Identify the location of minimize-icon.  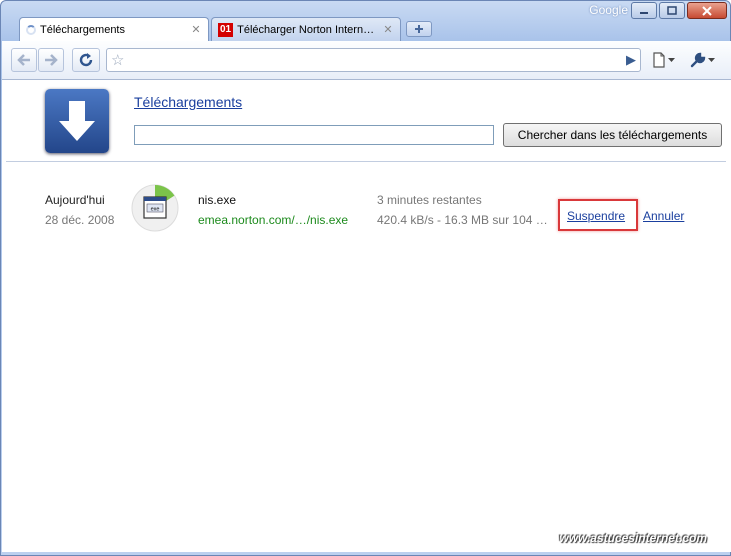
(644, 12).